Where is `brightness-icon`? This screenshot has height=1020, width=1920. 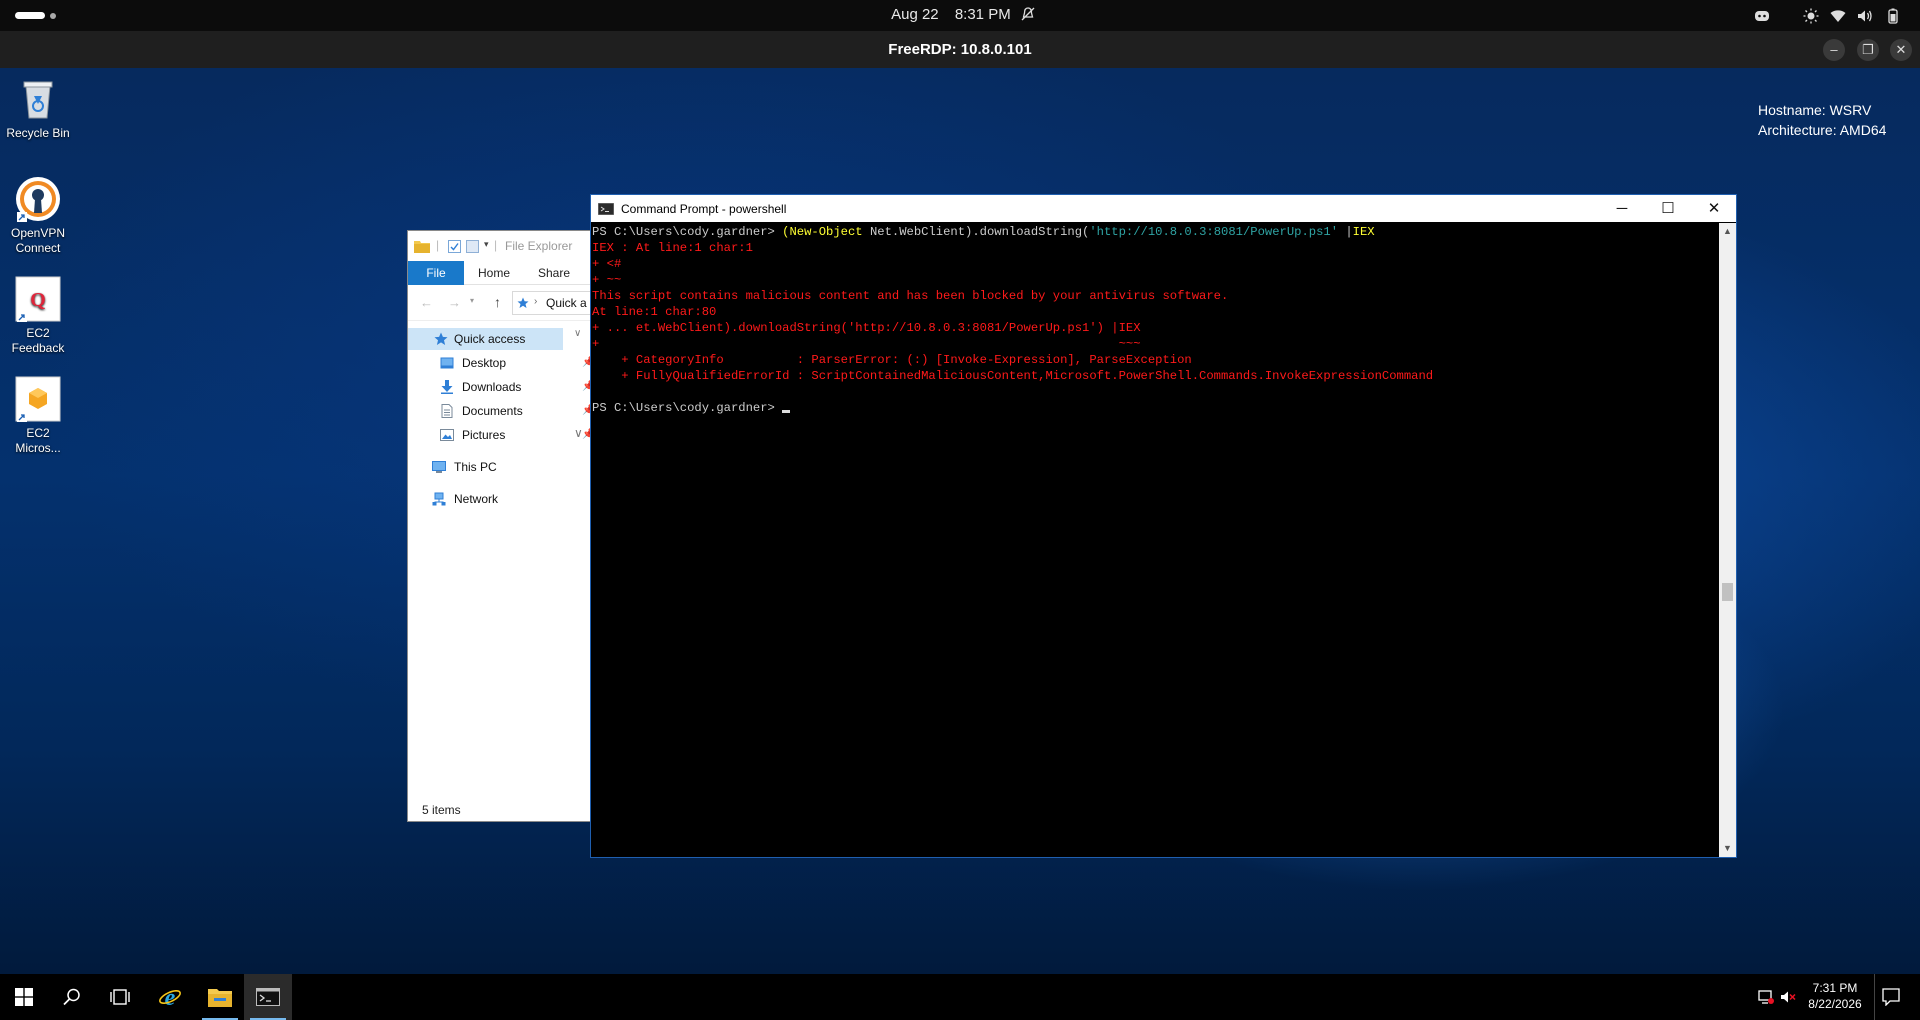
brightness-icon is located at coordinates (1811, 16).